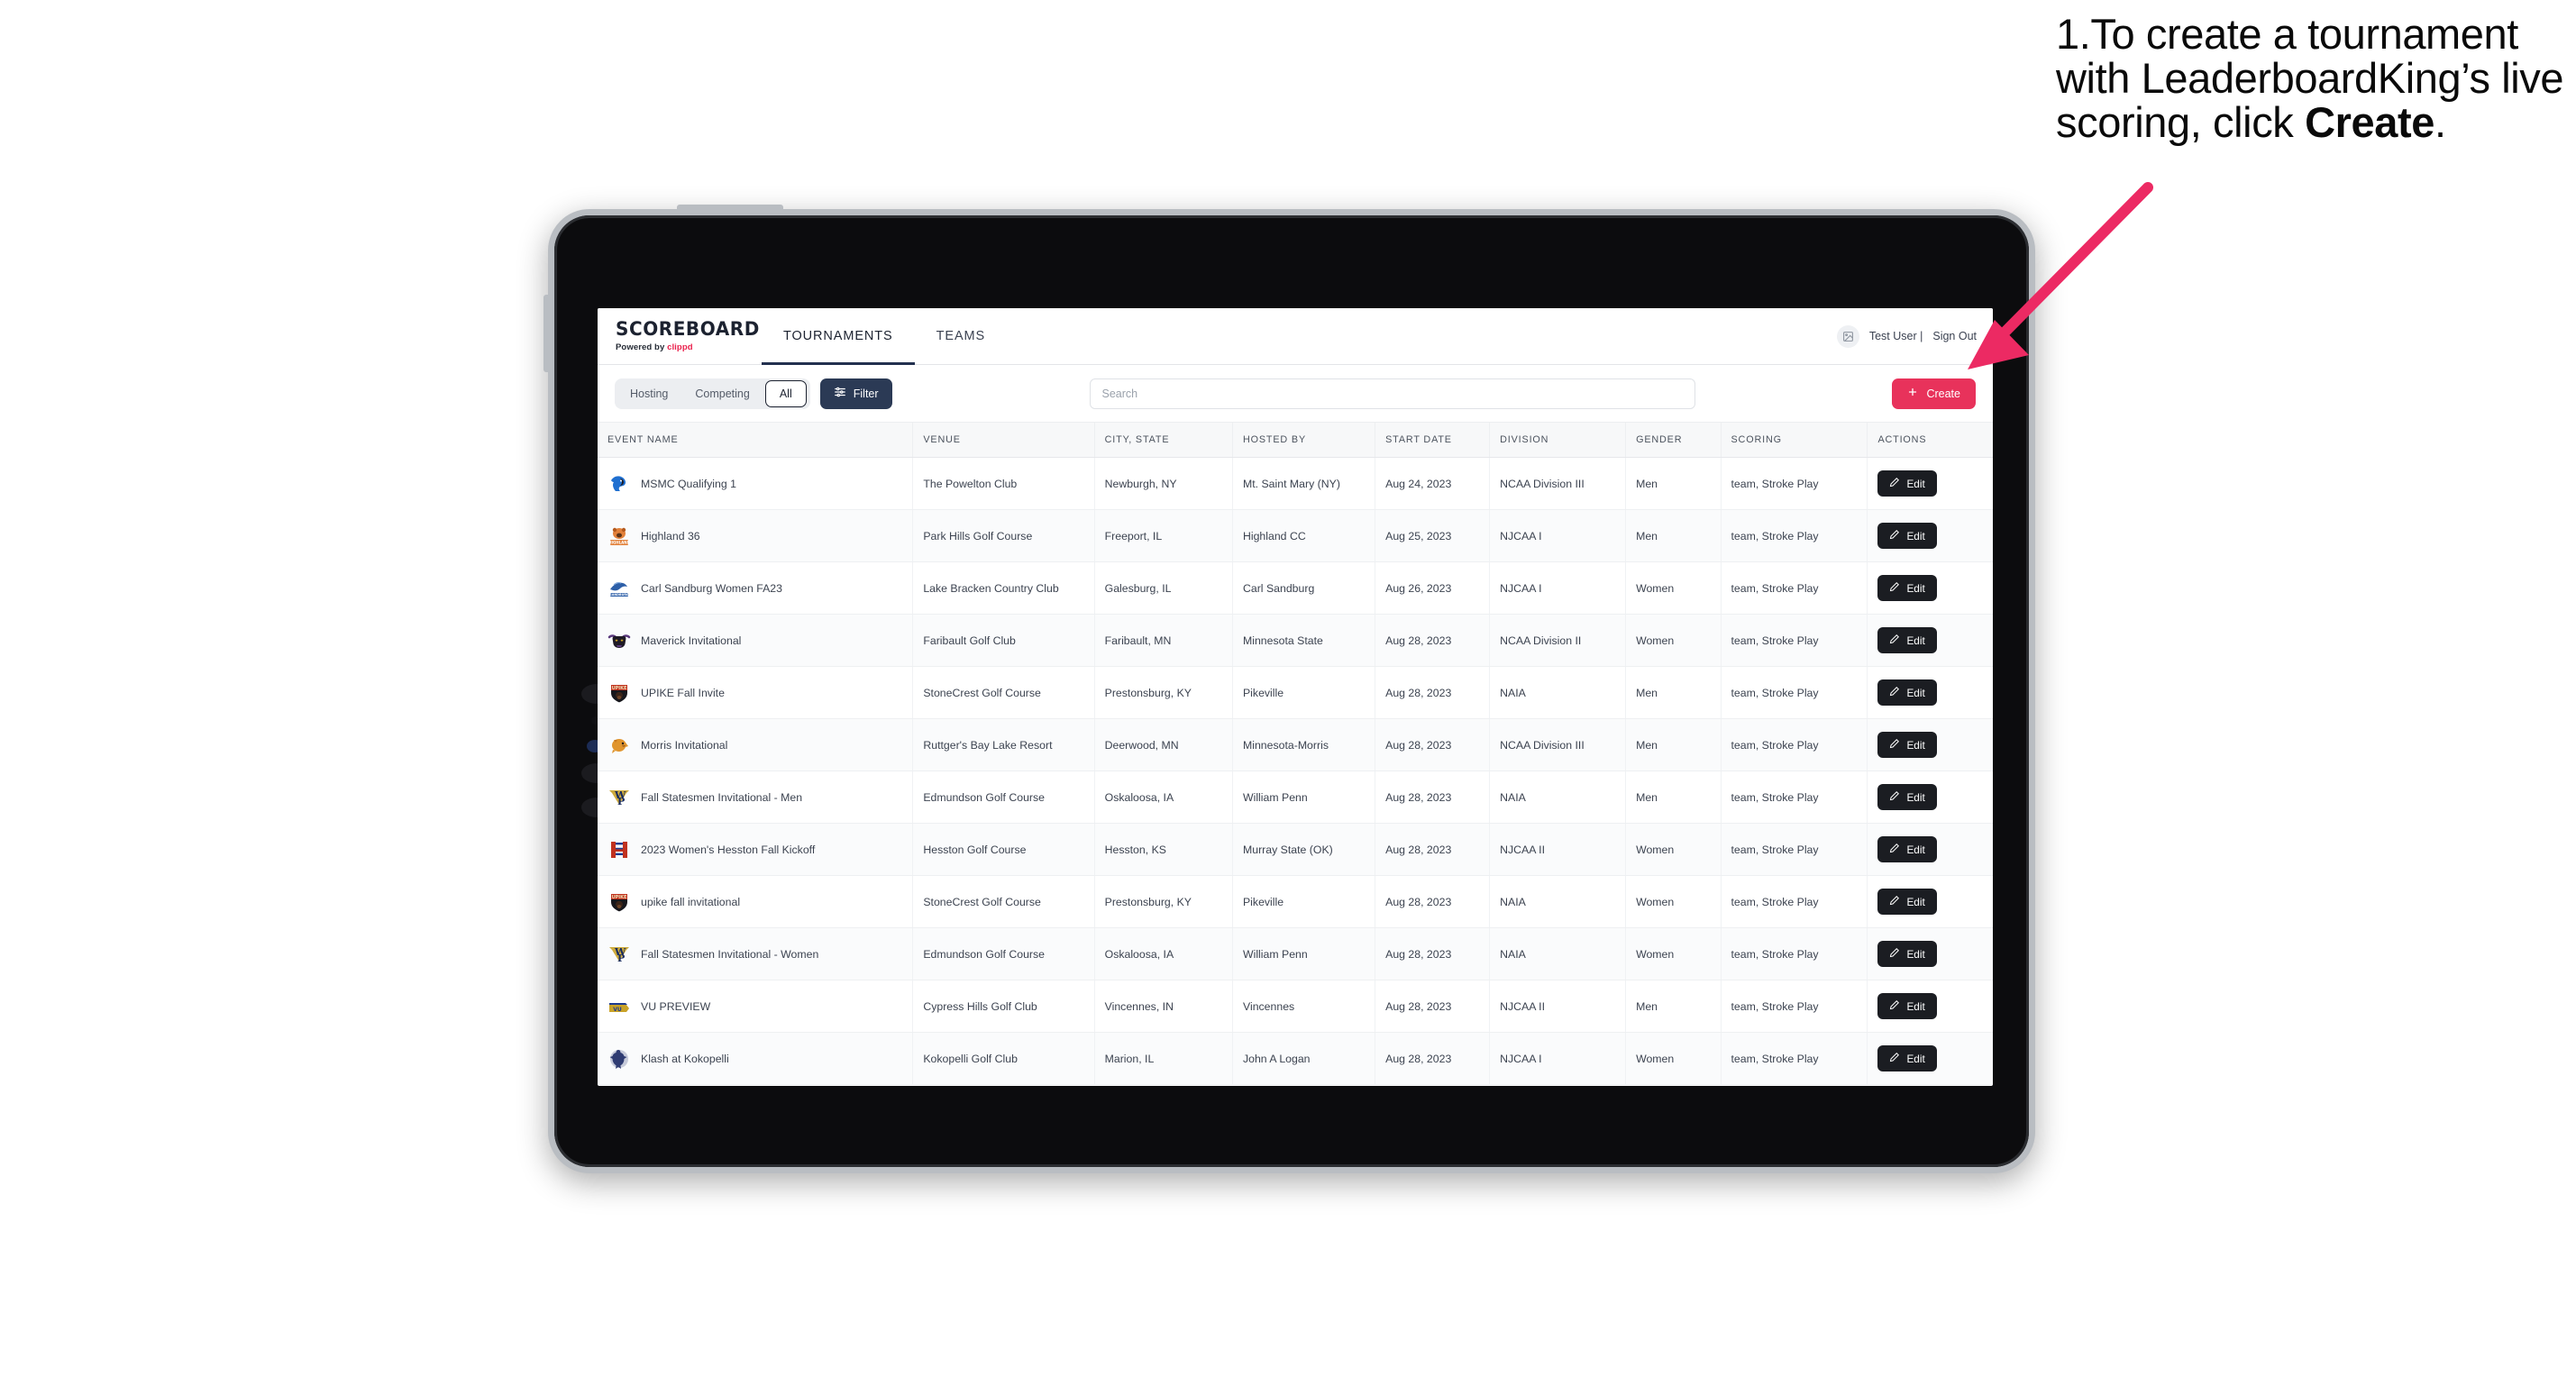 The width and height of the screenshot is (2576, 1386). Describe the element at coordinates (619, 954) in the screenshot. I see `wp-logo: WP` at that location.